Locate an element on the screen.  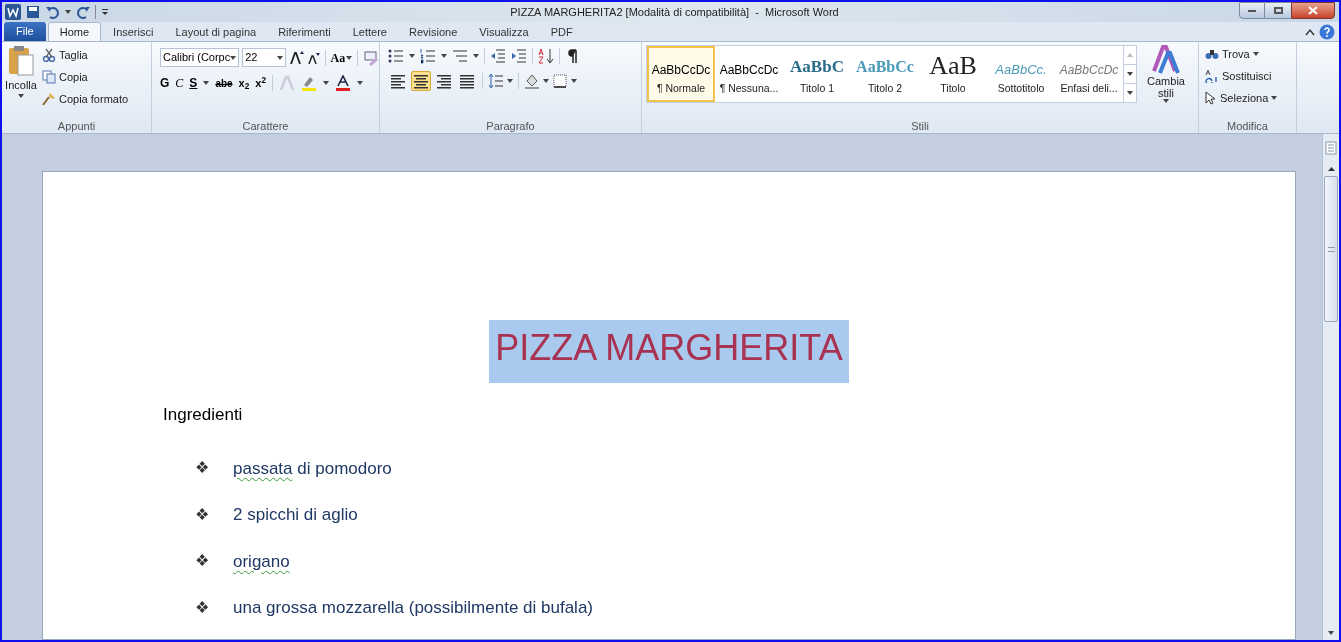
align-button is located at coordinates (421, 81).